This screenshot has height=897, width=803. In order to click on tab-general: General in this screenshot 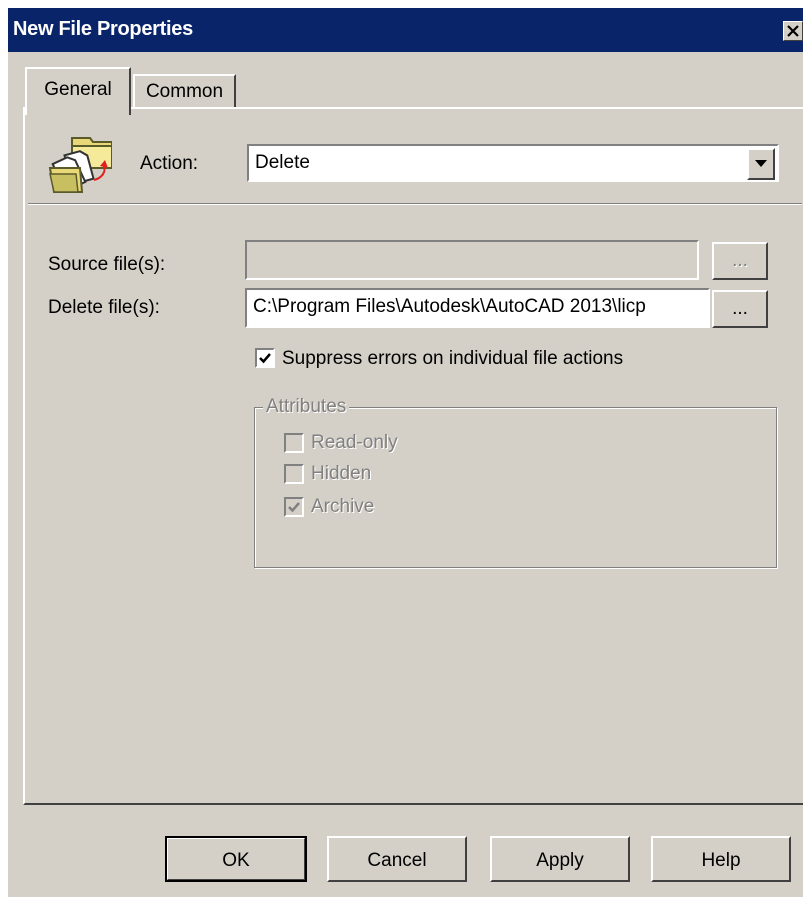, I will do `click(78, 91)`.